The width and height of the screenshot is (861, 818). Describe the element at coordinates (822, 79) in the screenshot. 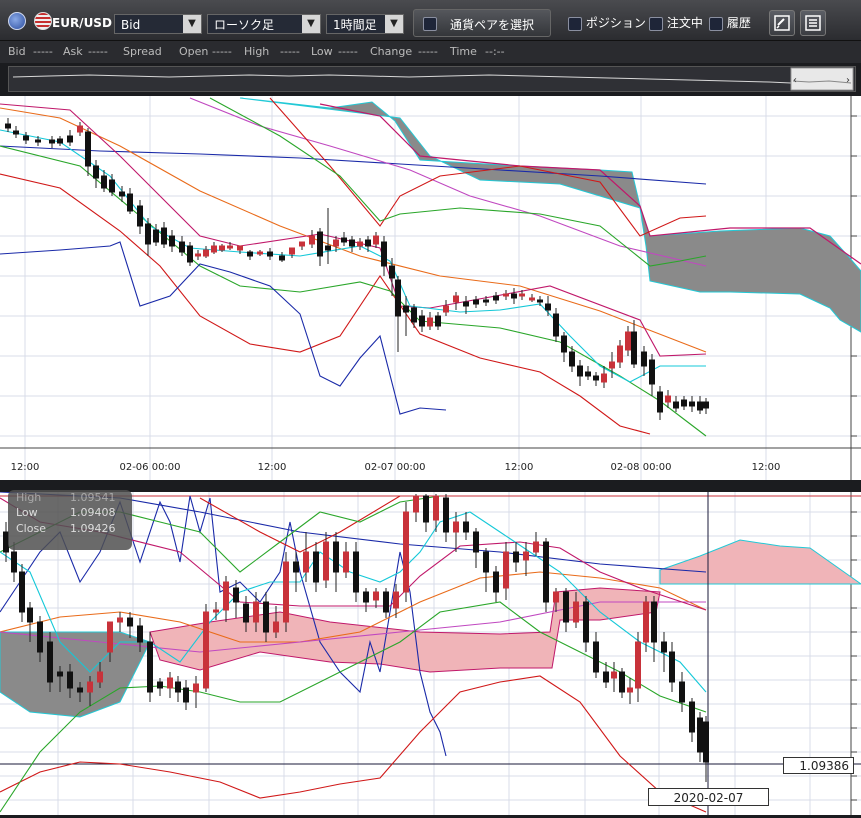

I see `navigator-range-handle` at that location.